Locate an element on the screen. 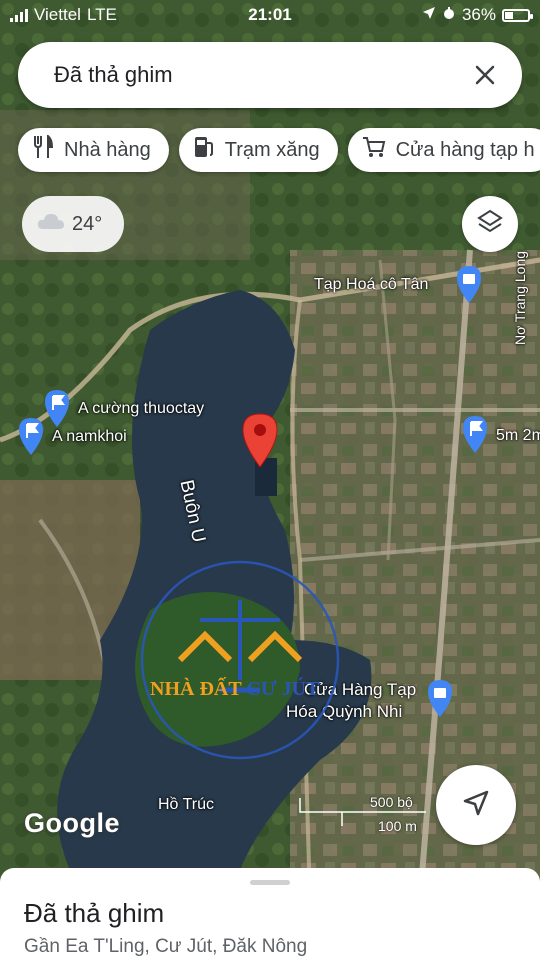  layers-icon is located at coordinates (490, 224).